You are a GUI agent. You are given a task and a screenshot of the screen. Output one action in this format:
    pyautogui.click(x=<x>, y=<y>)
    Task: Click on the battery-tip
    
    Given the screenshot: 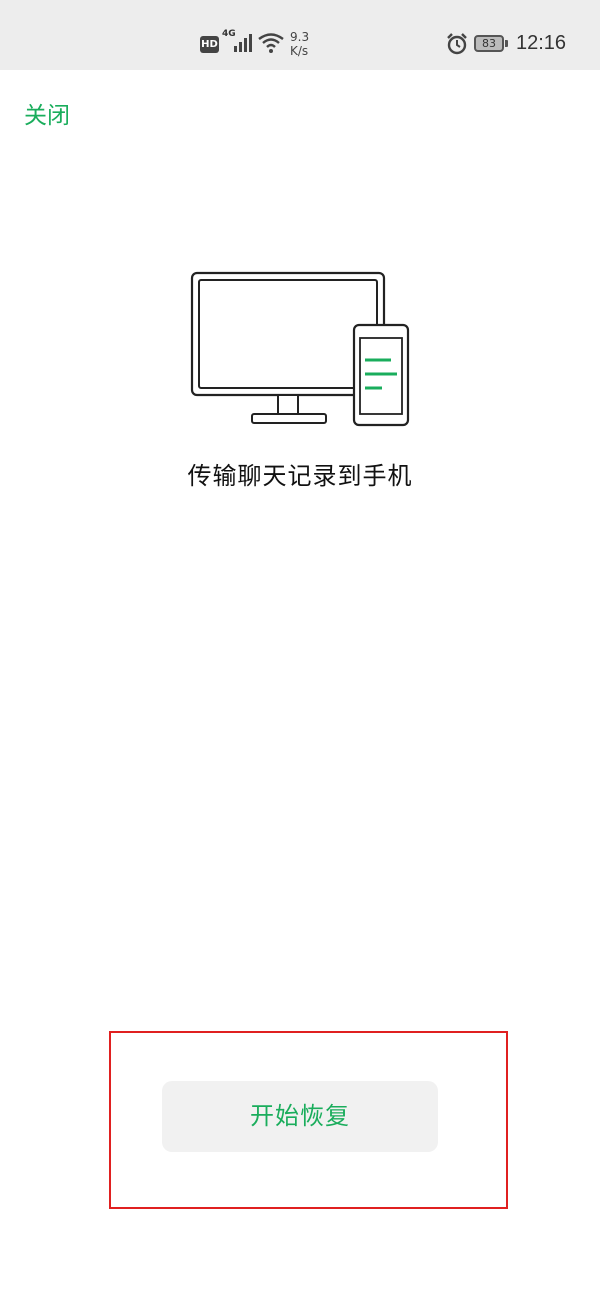 What is the action you would take?
    pyautogui.click(x=506, y=43)
    